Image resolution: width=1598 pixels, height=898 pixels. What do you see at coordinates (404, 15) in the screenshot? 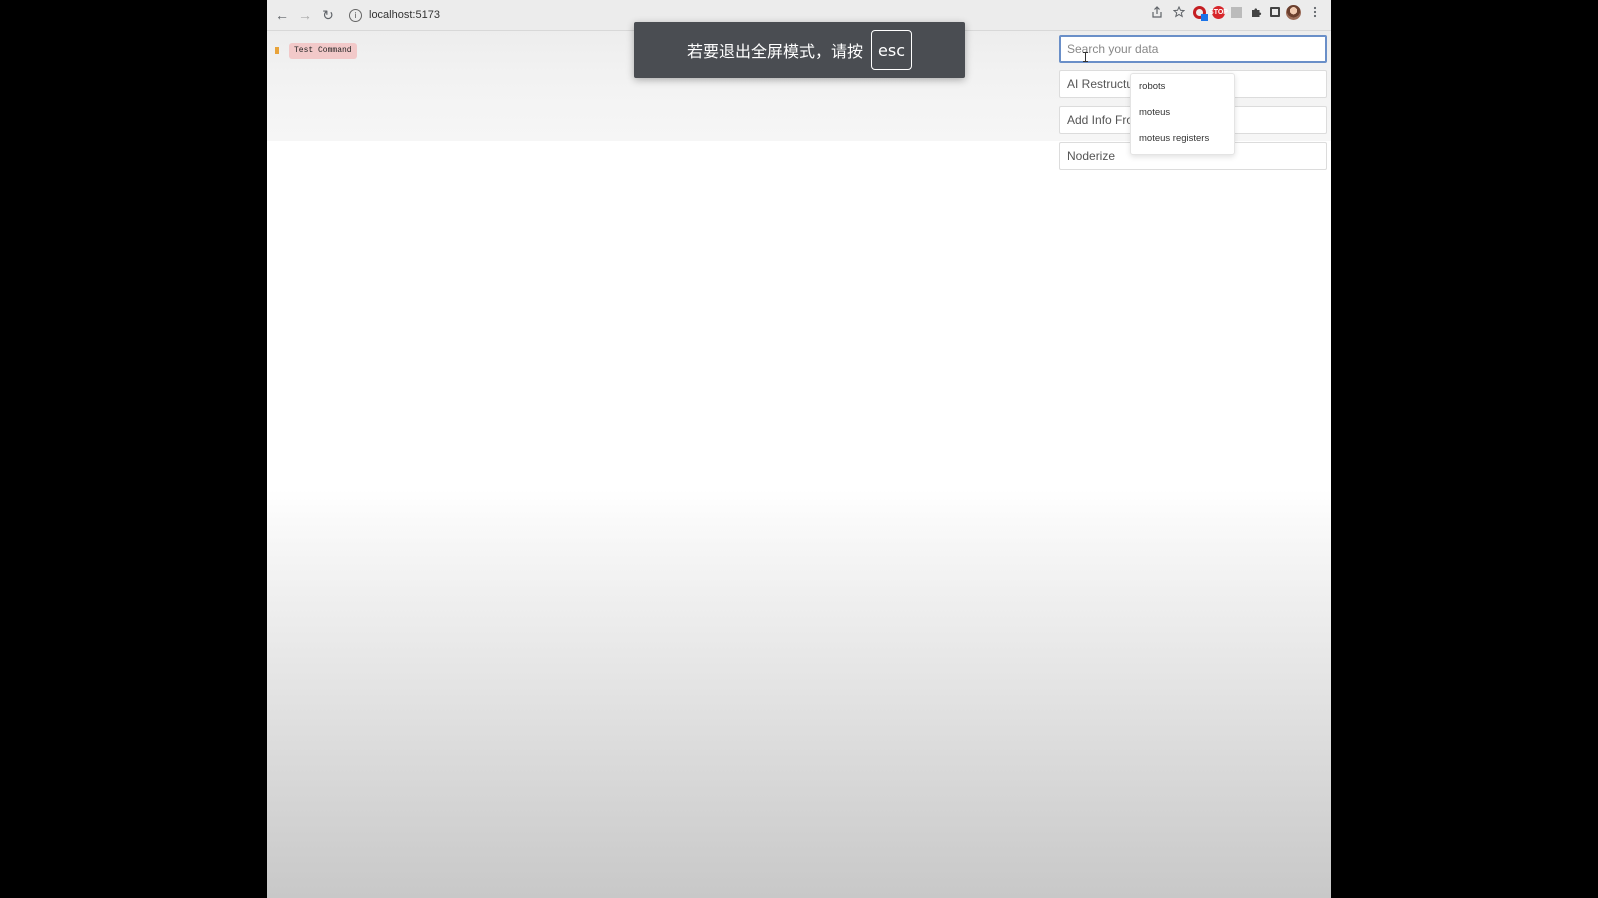
I see `url-text: localhost:5173` at bounding box center [404, 15].